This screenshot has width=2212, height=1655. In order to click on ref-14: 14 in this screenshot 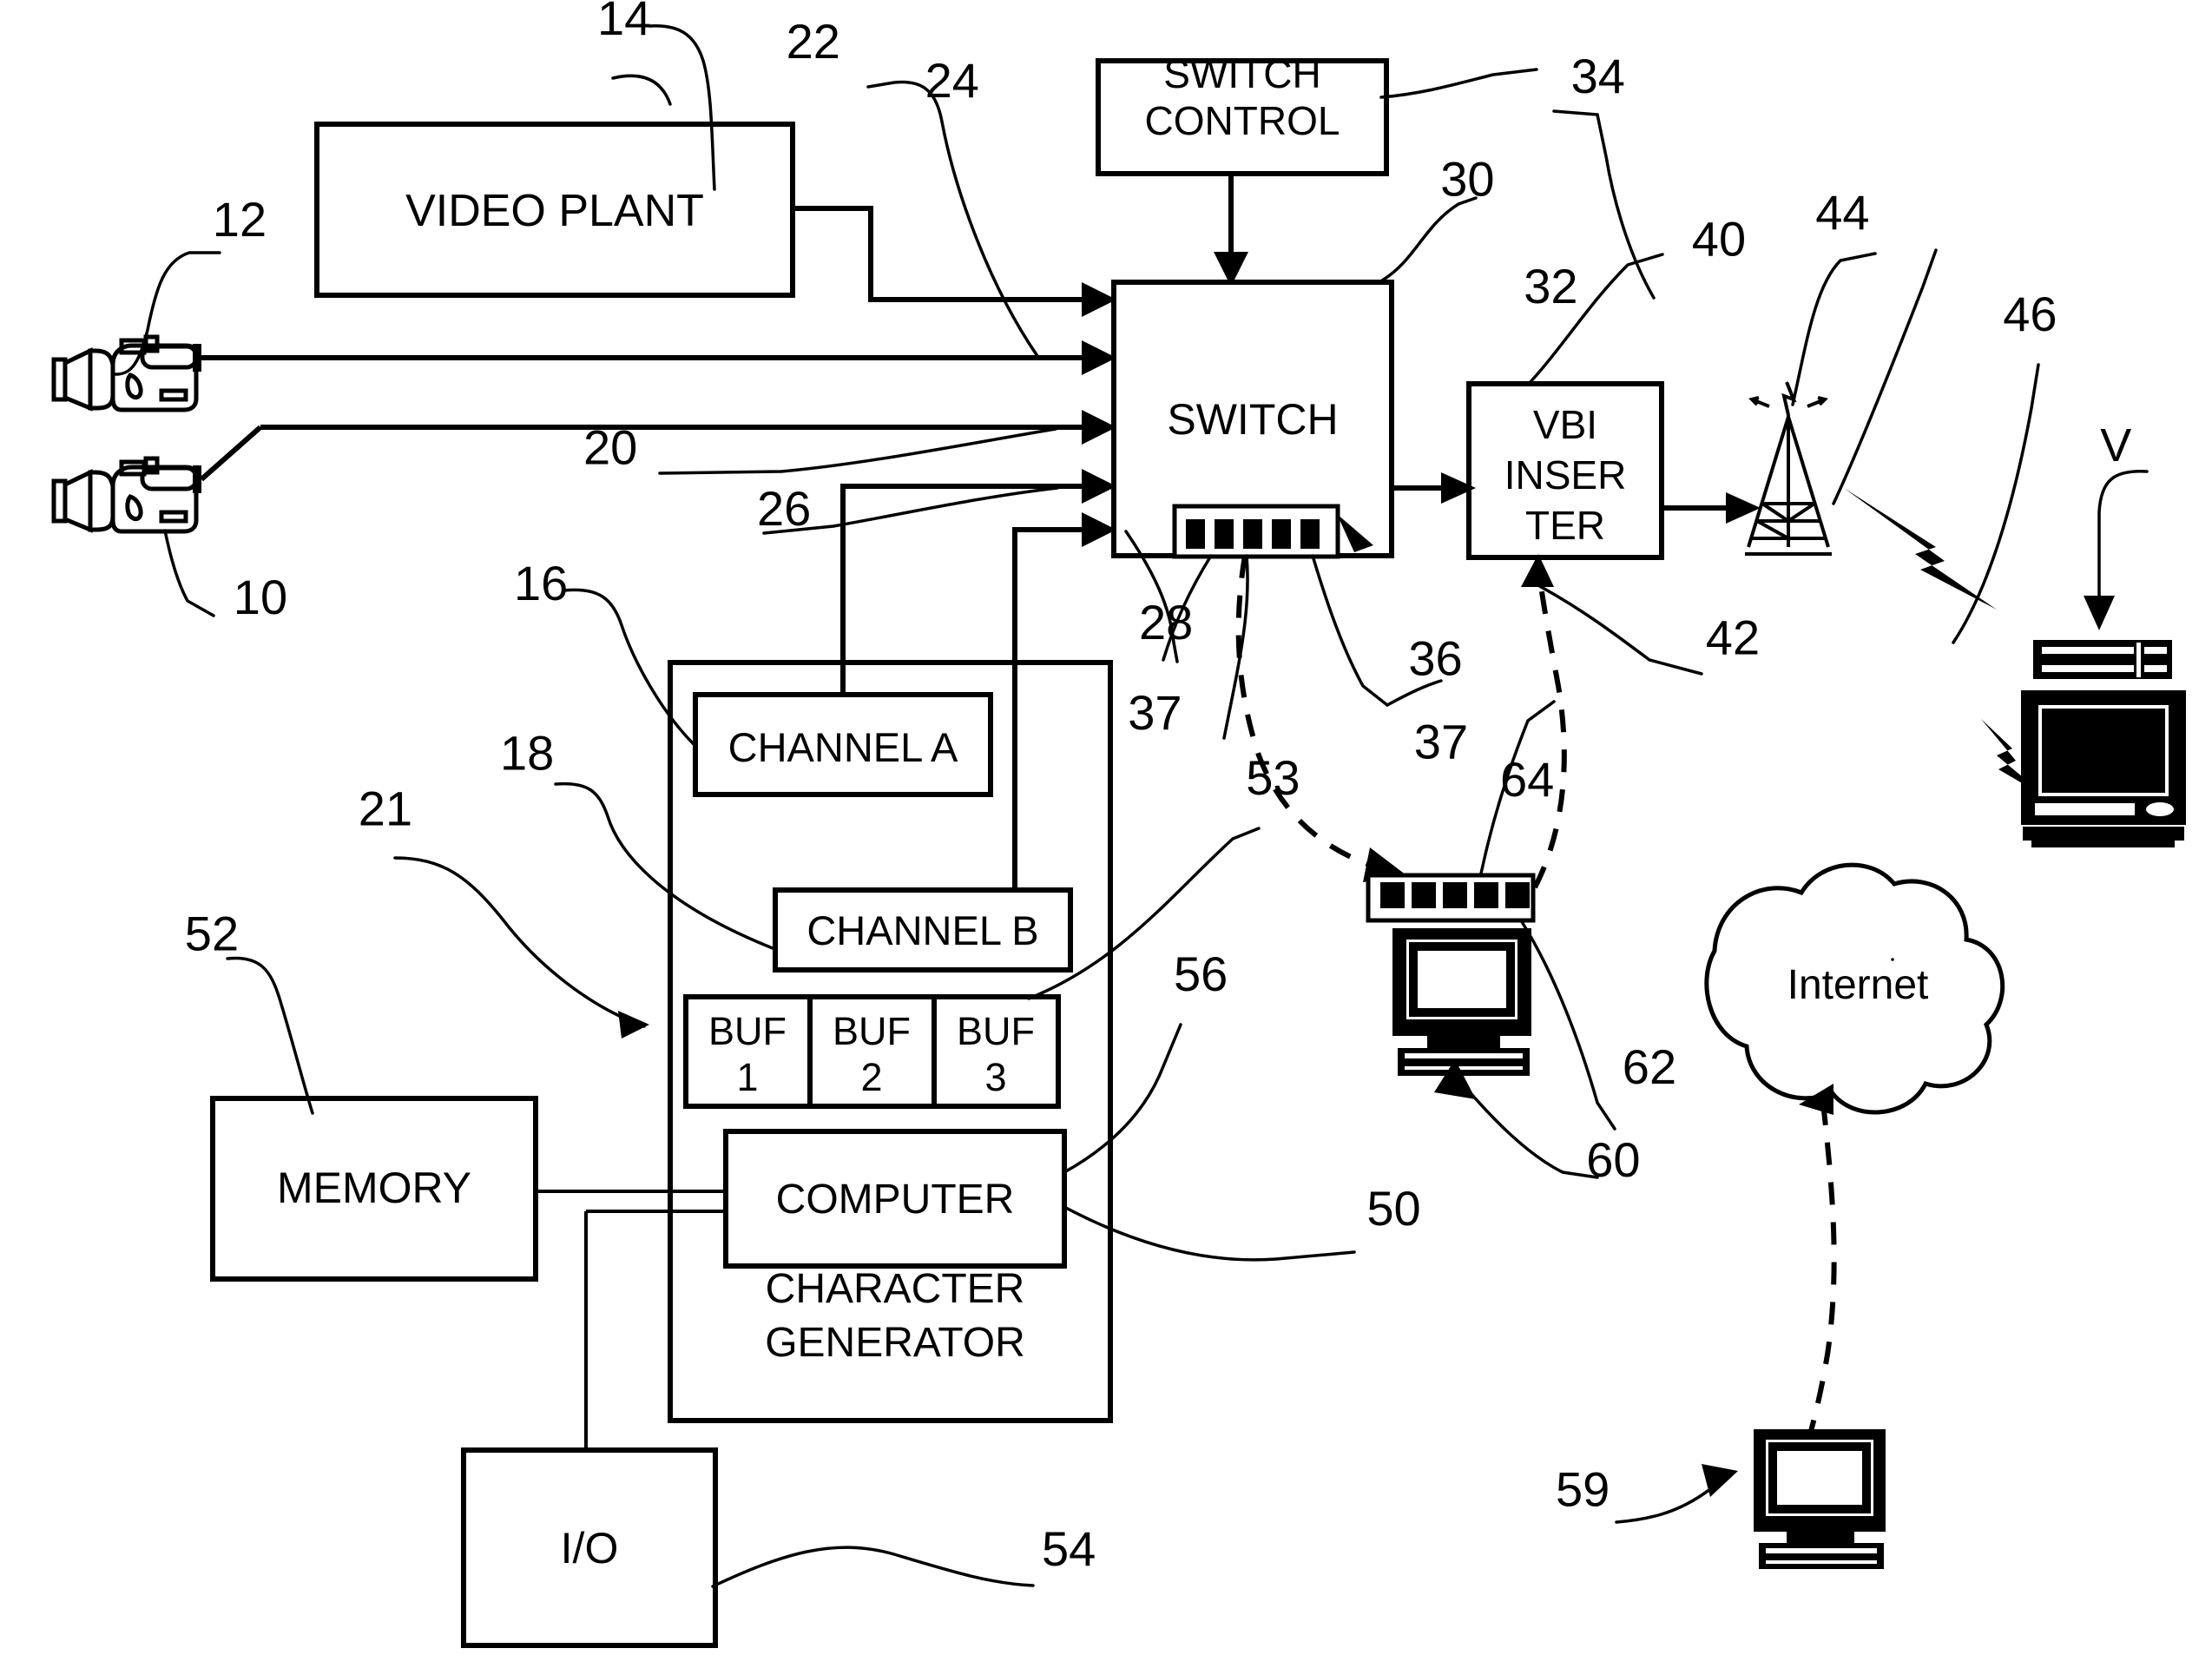, I will do `click(624, 22)`.